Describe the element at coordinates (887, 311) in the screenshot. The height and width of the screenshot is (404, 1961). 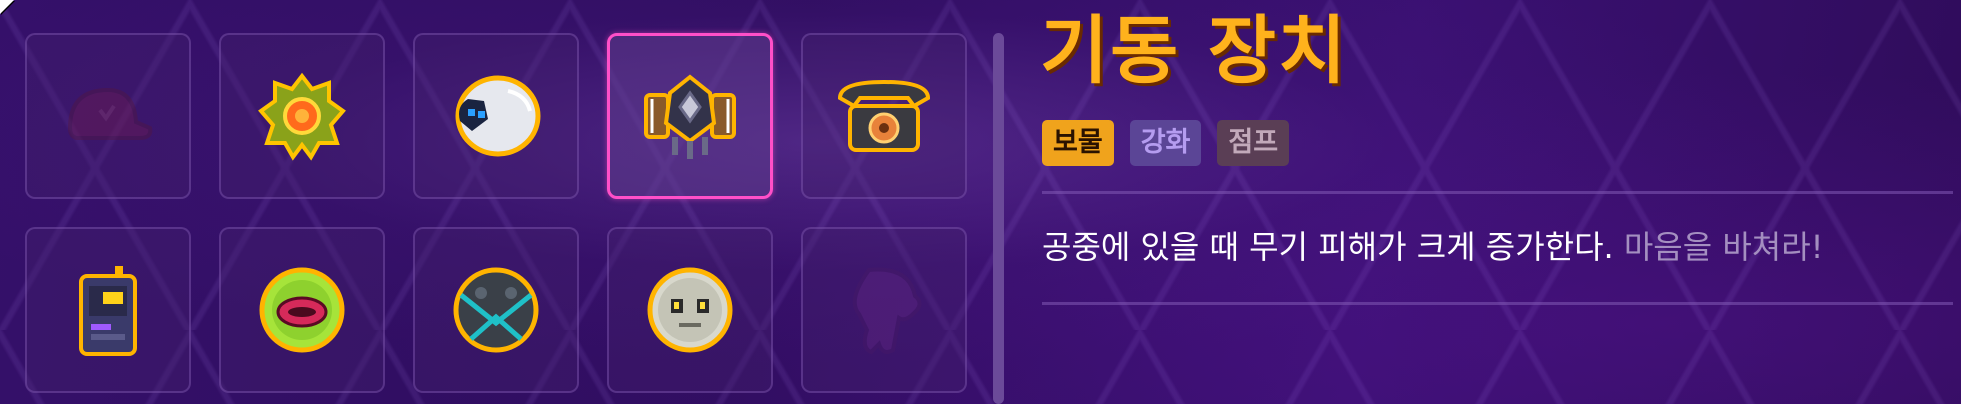
I see `ghost-icon` at that location.